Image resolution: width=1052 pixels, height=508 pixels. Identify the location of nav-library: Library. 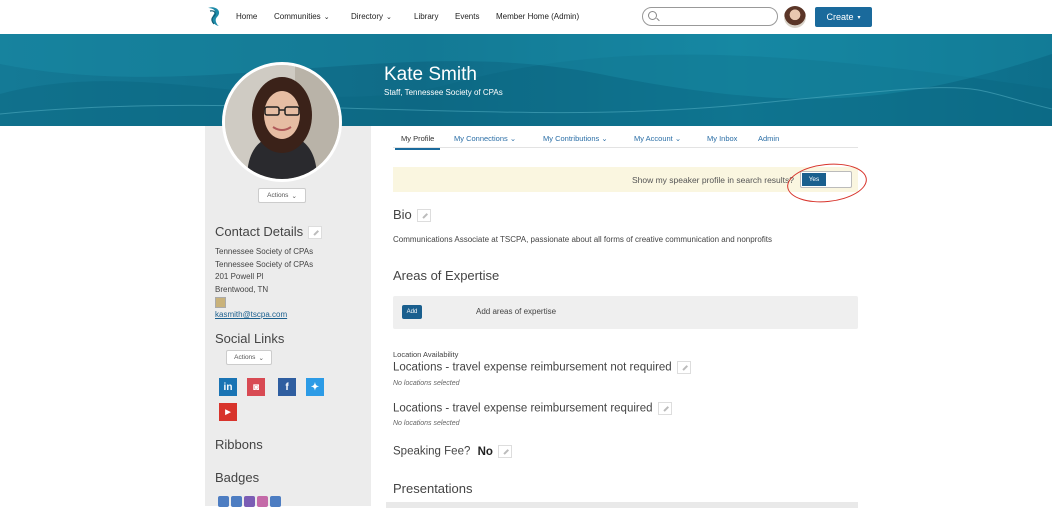
(426, 16).